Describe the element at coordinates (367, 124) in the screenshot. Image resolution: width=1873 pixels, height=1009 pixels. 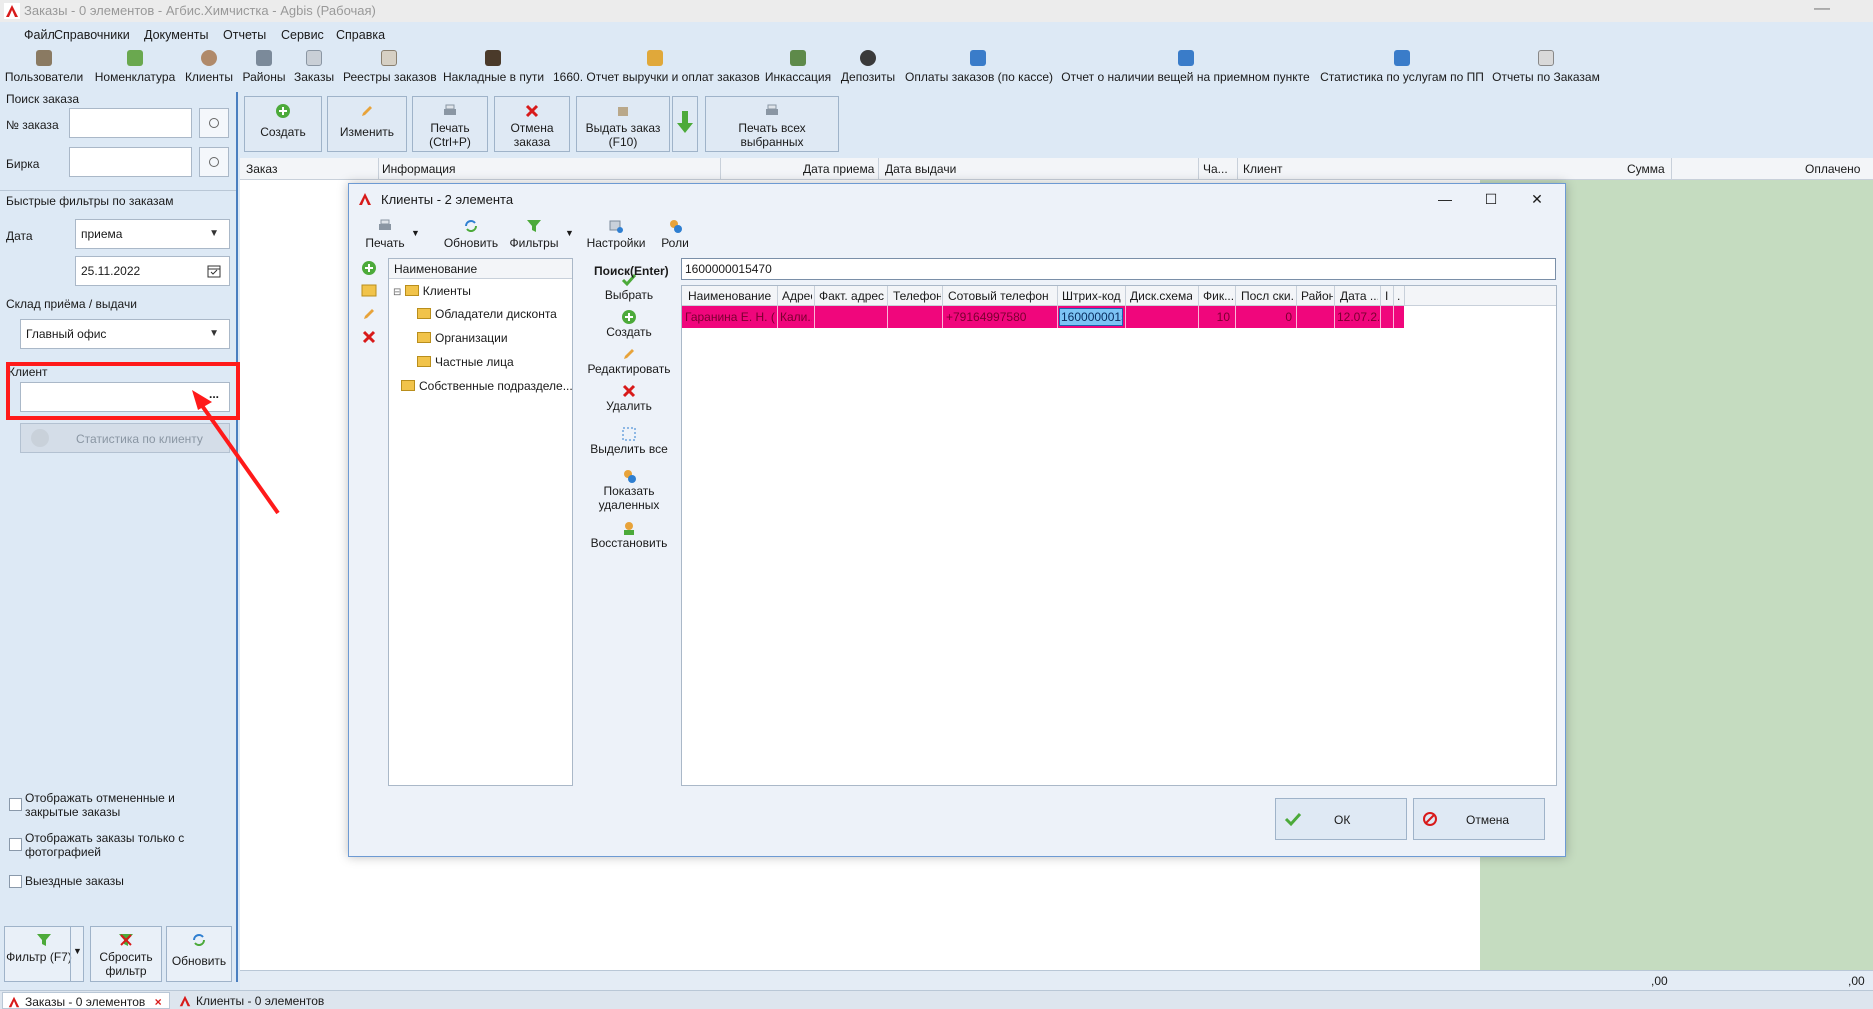
I see `edit-order-button: Изменить` at that location.